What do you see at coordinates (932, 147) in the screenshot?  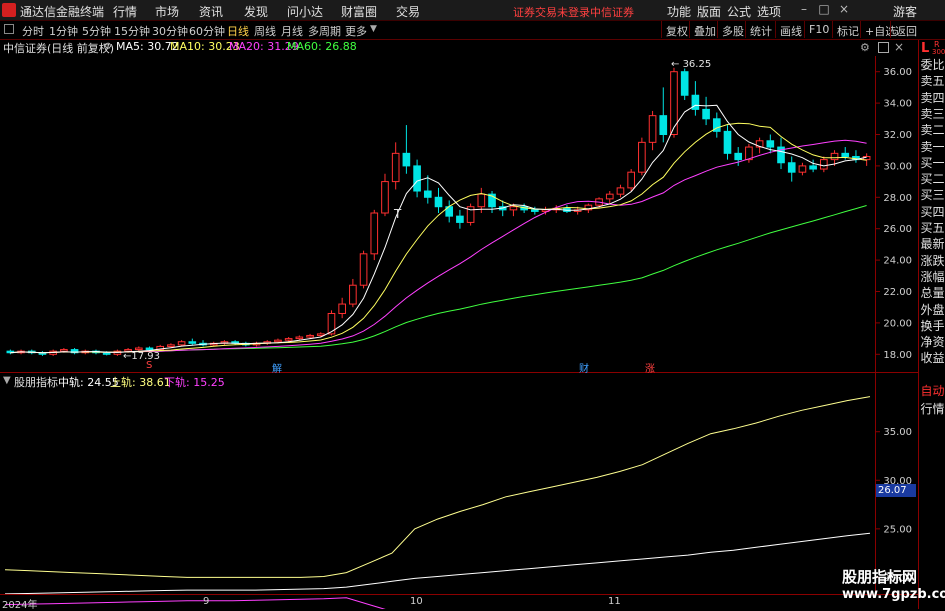 I see `sidebar-item-5: 卖一` at bounding box center [932, 147].